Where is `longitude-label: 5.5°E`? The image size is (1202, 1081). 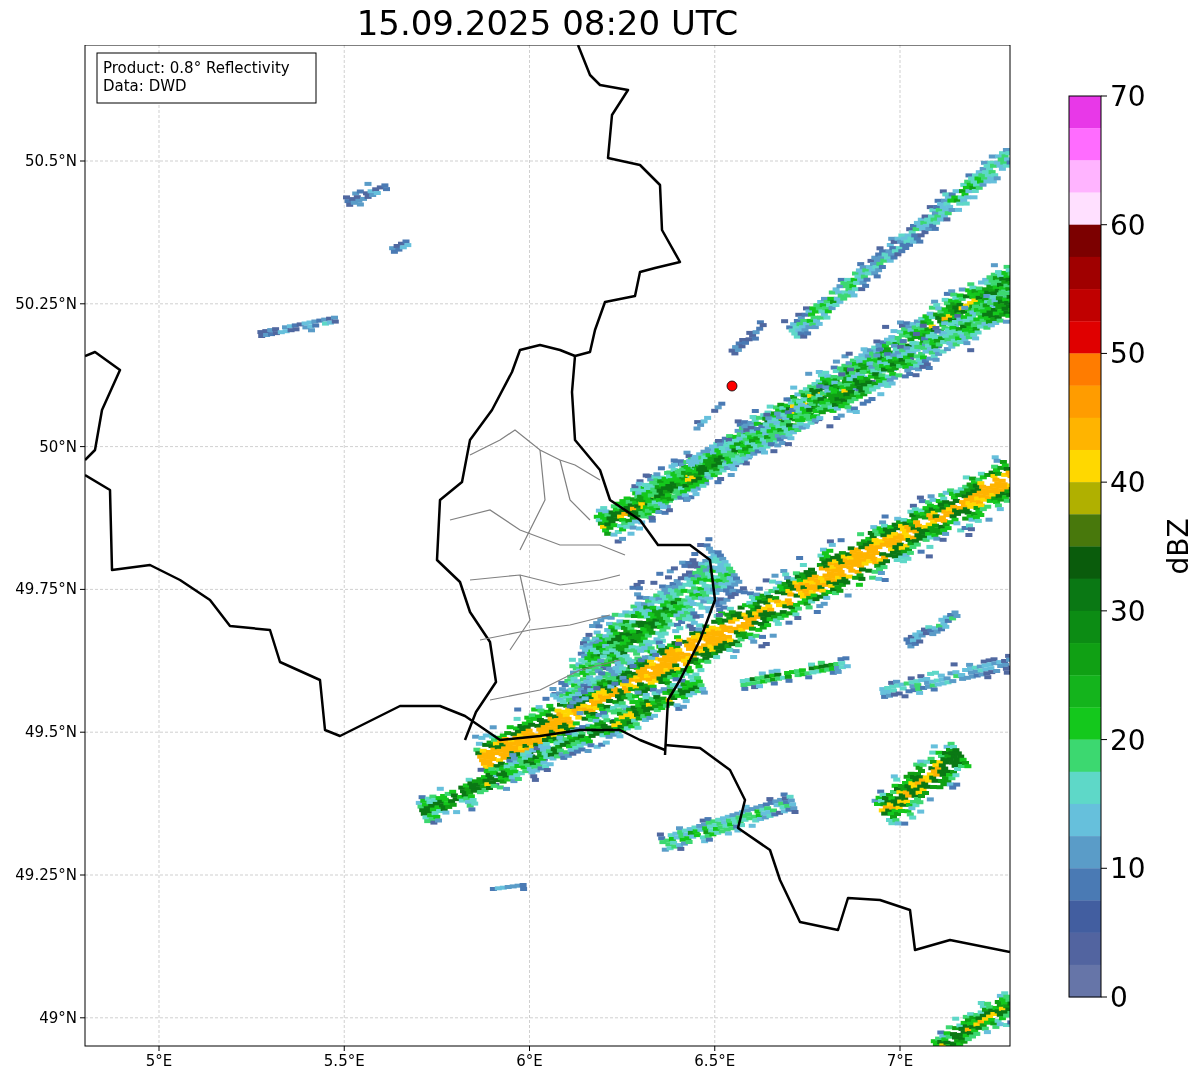 longitude-label: 5.5°E is located at coordinates (344, 1061).